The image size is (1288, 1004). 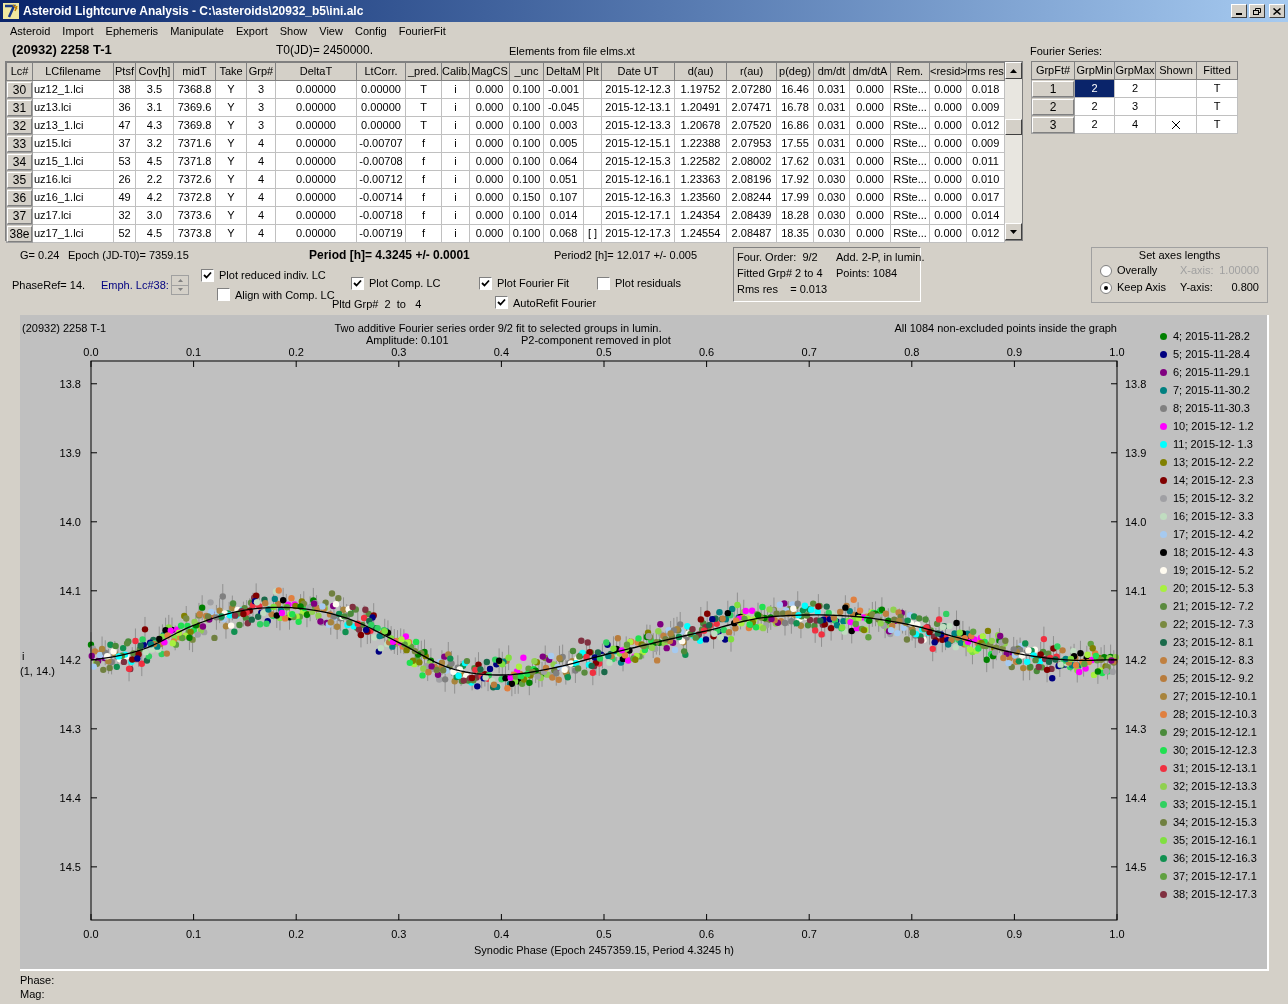 What do you see at coordinates (1135, 70) in the screenshot?
I see `column-header: GrpMax` at bounding box center [1135, 70].